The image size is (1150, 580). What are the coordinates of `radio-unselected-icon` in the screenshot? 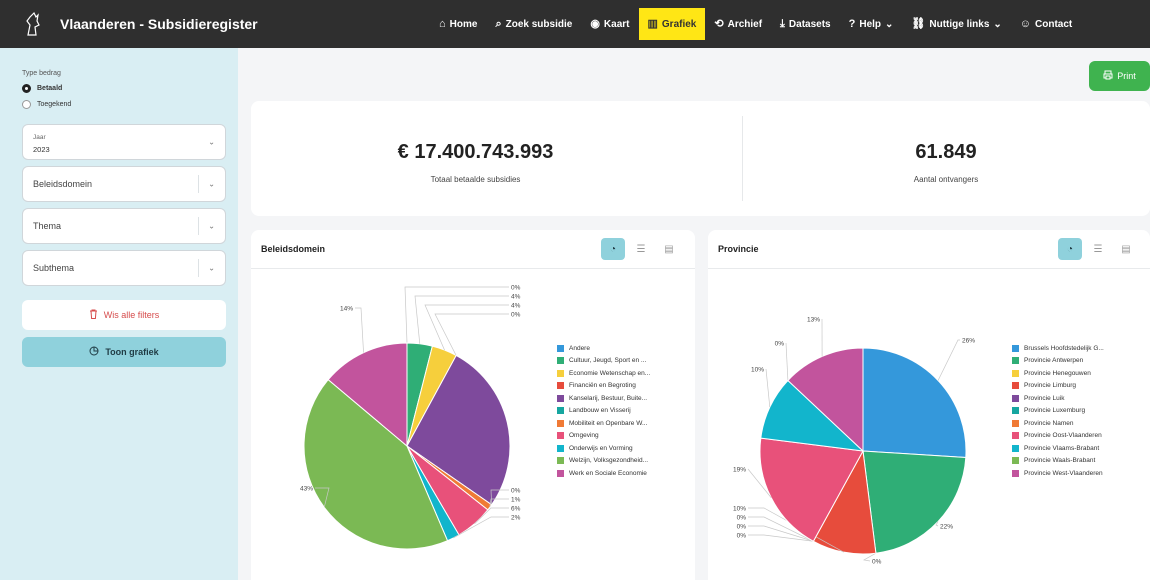 It's located at (26, 104).